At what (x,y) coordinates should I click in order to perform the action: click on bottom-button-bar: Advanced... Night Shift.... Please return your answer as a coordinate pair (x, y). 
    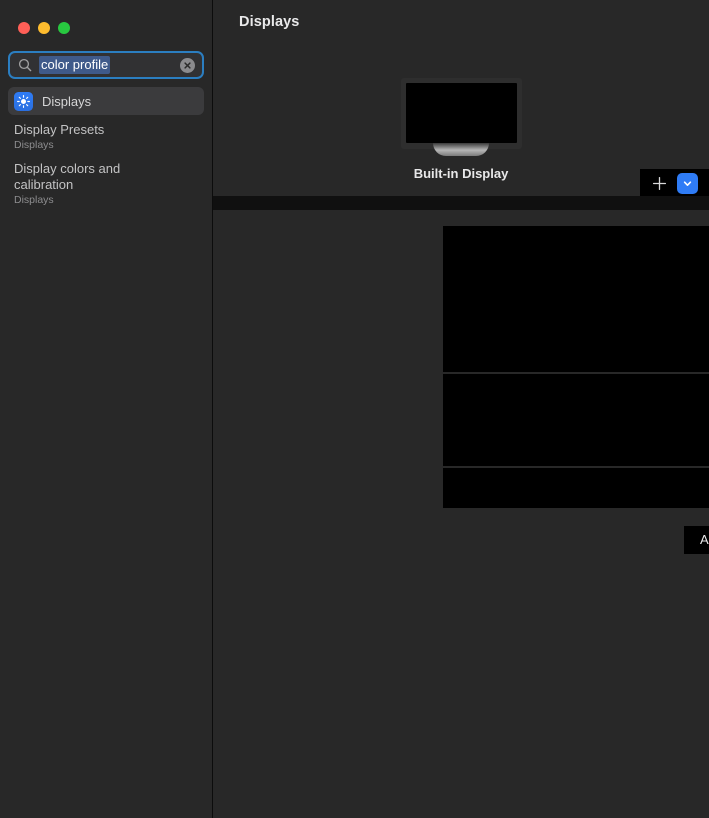
    Looking at the image, I should click on (696, 540).